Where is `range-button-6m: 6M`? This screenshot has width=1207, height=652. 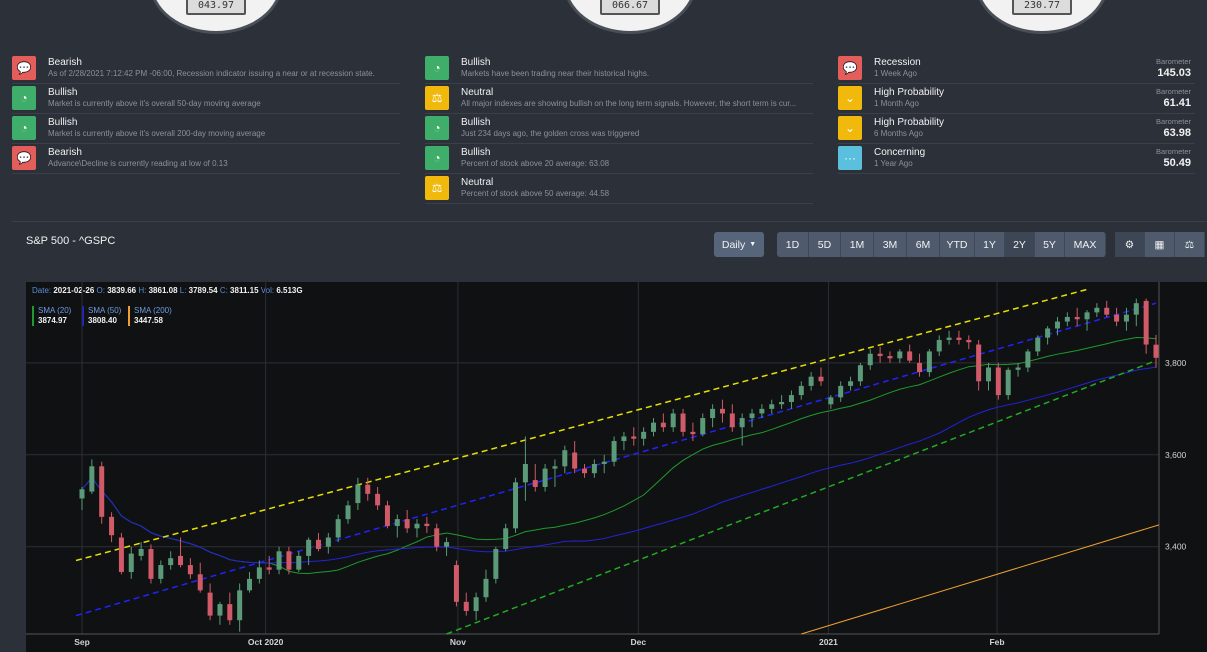 range-button-6m: 6M is located at coordinates (923, 244).